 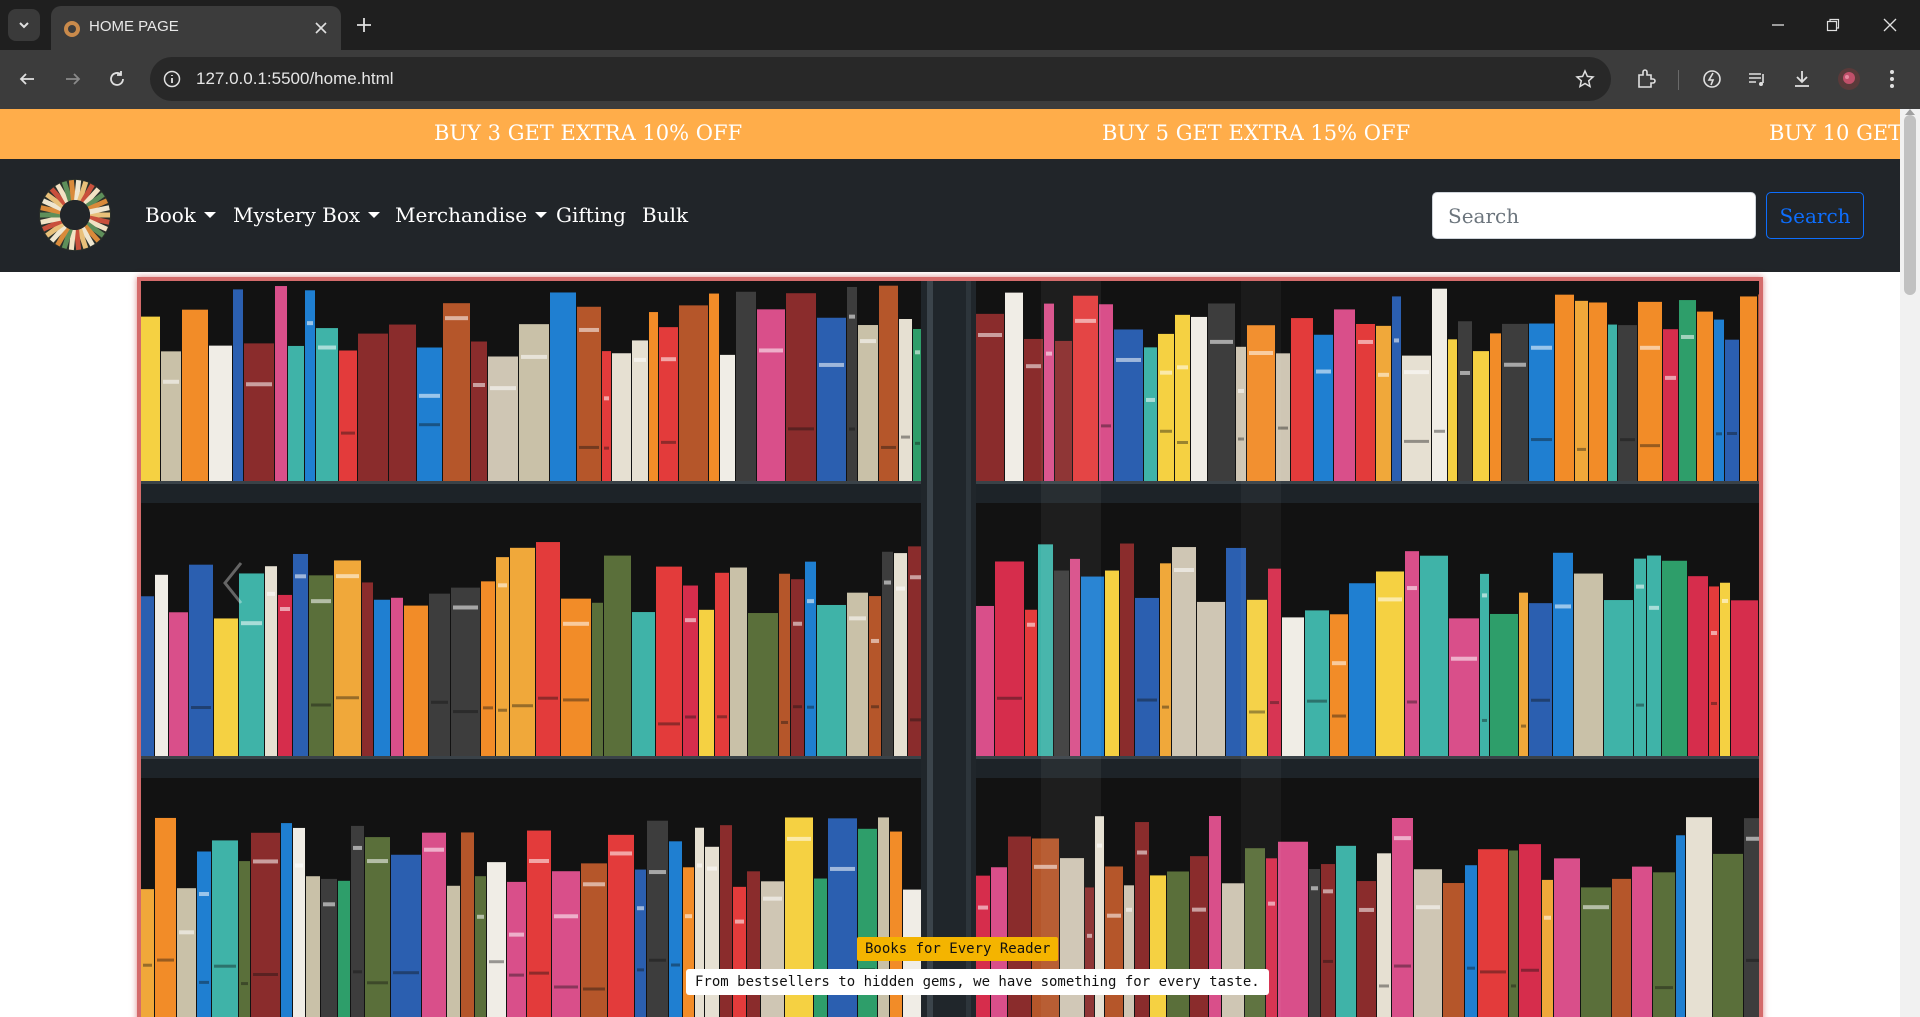 What do you see at coordinates (72, 29) in the screenshot?
I see `site-favicon-icon` at bounding box center [72, 29].